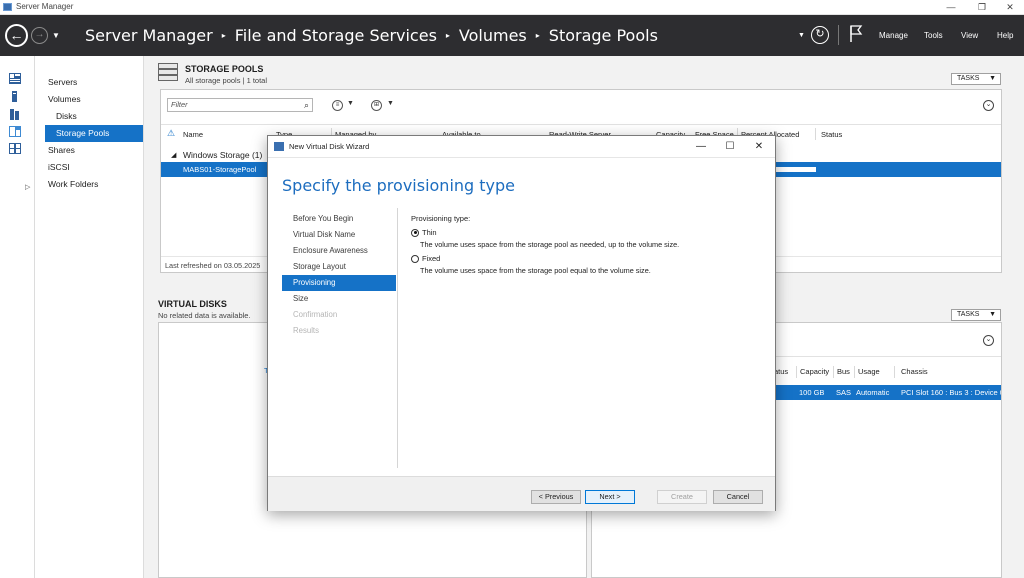 The image size is (1024, 578). Describe the element at coordinates (397, 338) in the screenshot. I see `wizard-divider` at that location.